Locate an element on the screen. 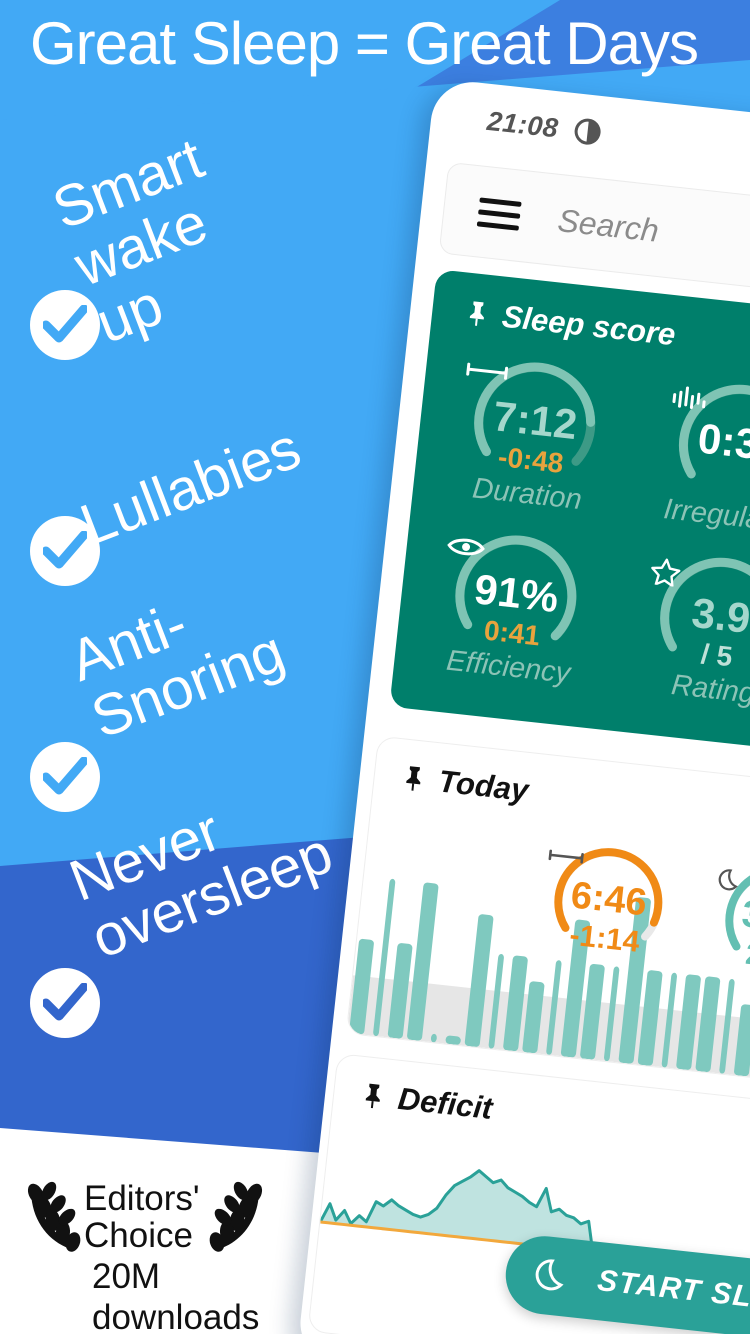  headline: Great Sleep = Great Days is located at coordinates (364, 43).